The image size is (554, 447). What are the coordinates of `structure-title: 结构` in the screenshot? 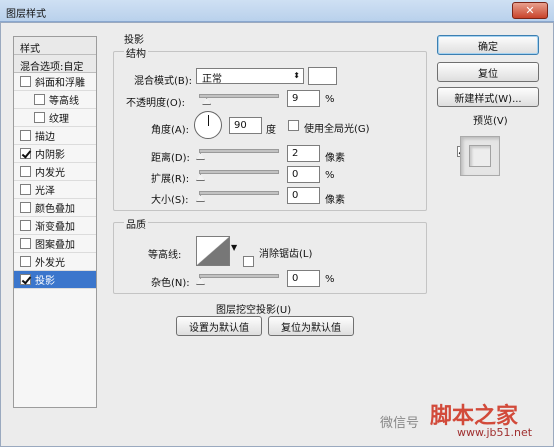 It's located at (136, 52).